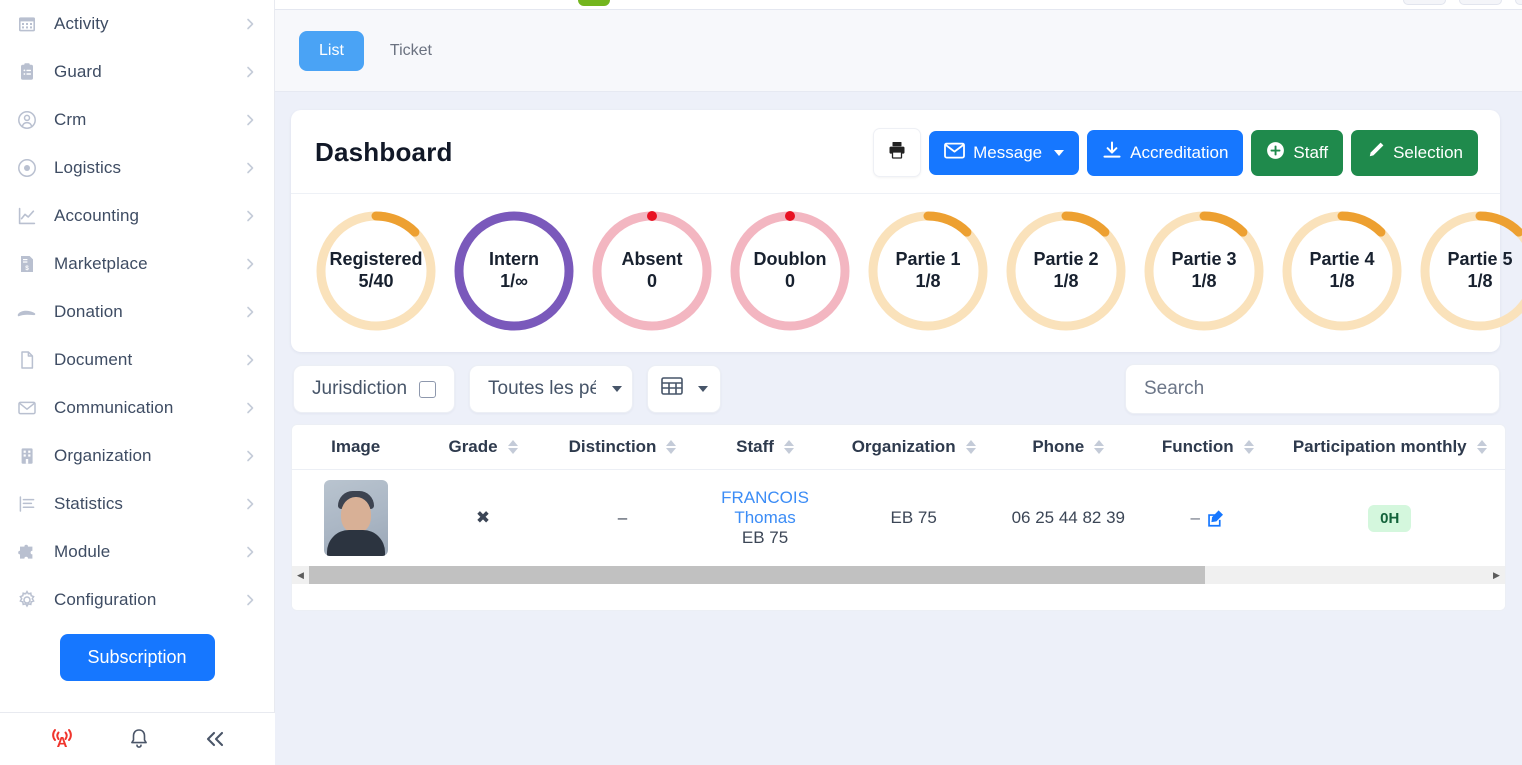 The width and height of the screenshot is (1522, 765). I want to click on sidebar-item-communication: Communication, so click(137, 408).